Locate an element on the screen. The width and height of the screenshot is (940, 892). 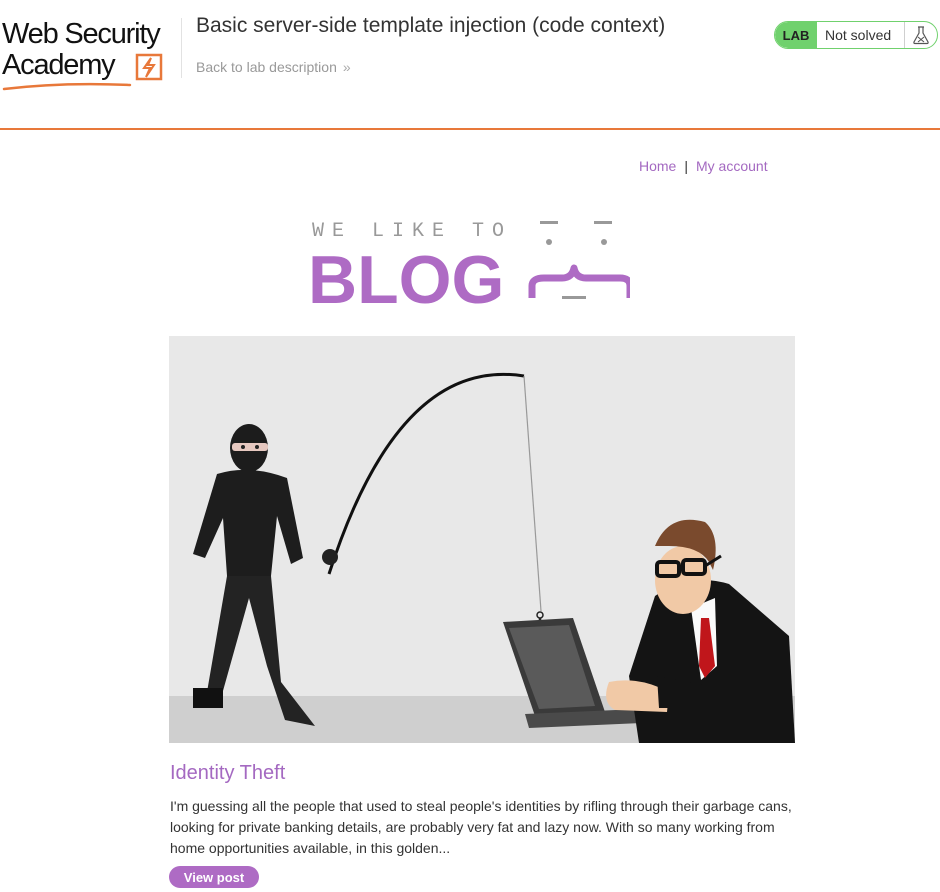
web-security-academy-logo: Web Security Academy is located at coordinates (92, 53).